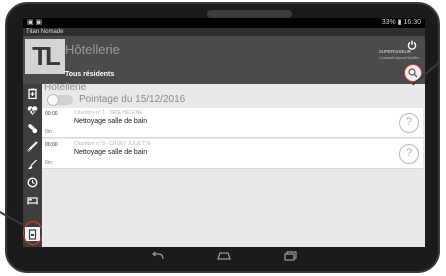  I want to click on bed-icon, so click(32, 200).